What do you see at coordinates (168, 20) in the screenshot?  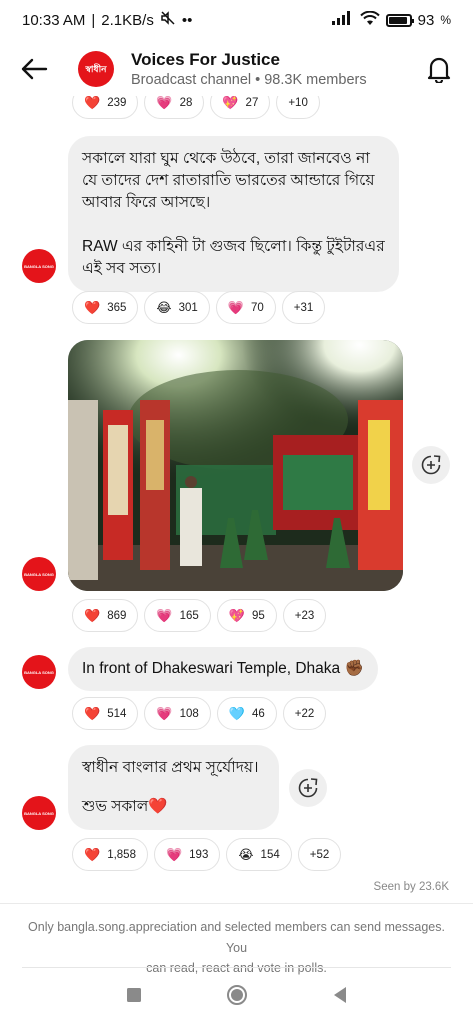 I see `mute-icon` at bounding box center [168, 20].